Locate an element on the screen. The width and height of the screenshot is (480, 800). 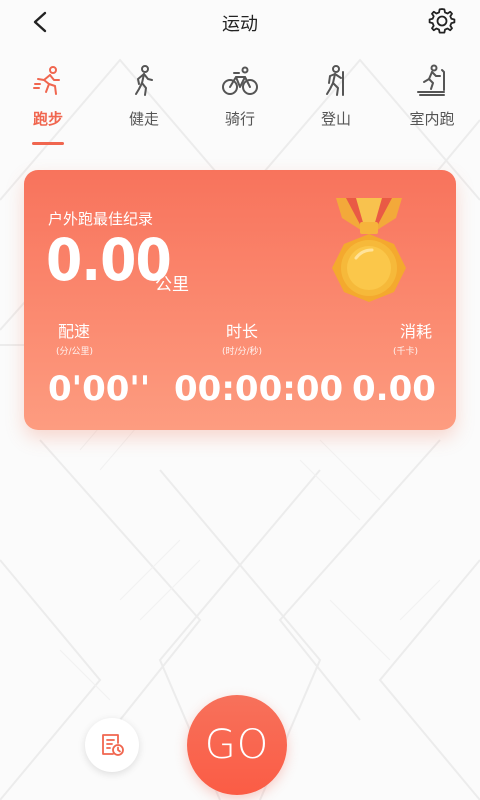
tab-walking: 健走 is located at coordinates (144, 105).